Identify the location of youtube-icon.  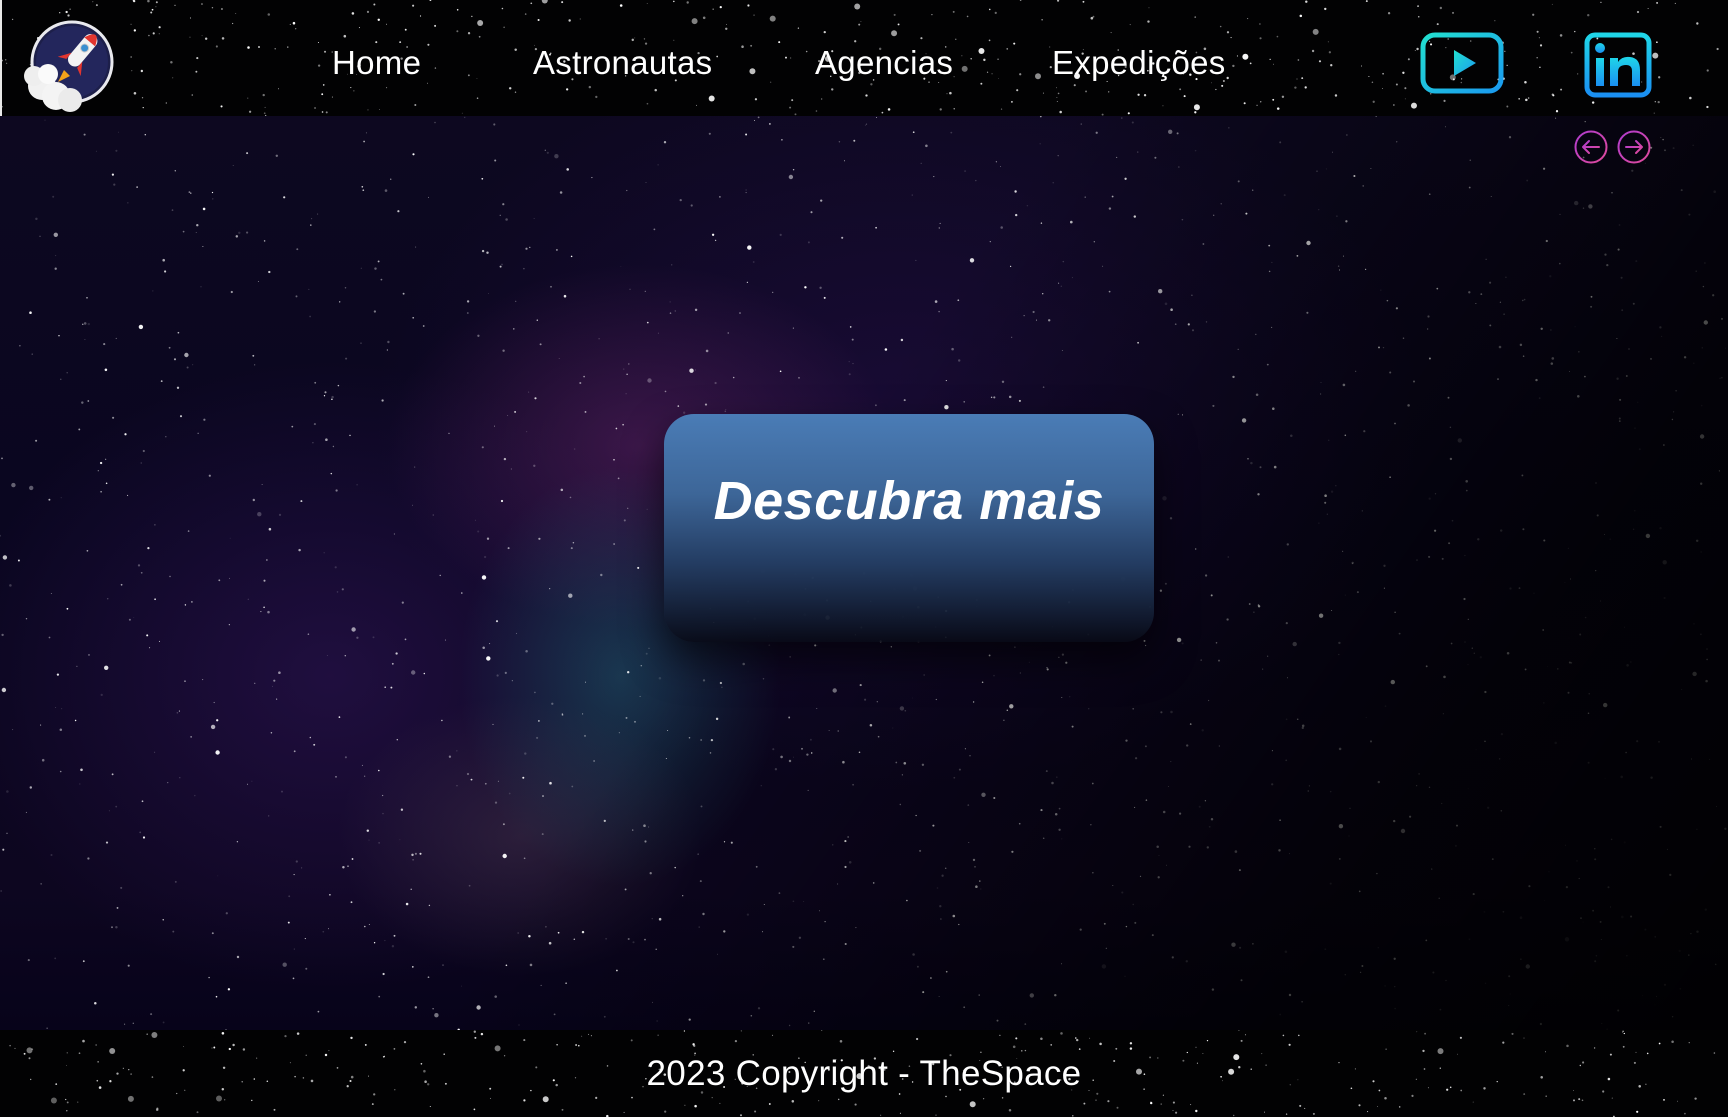
(1462, 63).